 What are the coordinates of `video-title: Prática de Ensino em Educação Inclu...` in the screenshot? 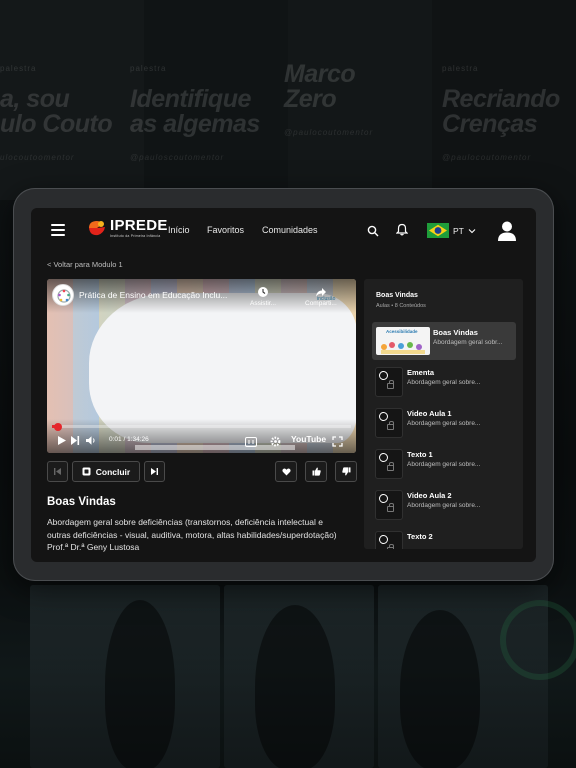 It's located at (161, 295).